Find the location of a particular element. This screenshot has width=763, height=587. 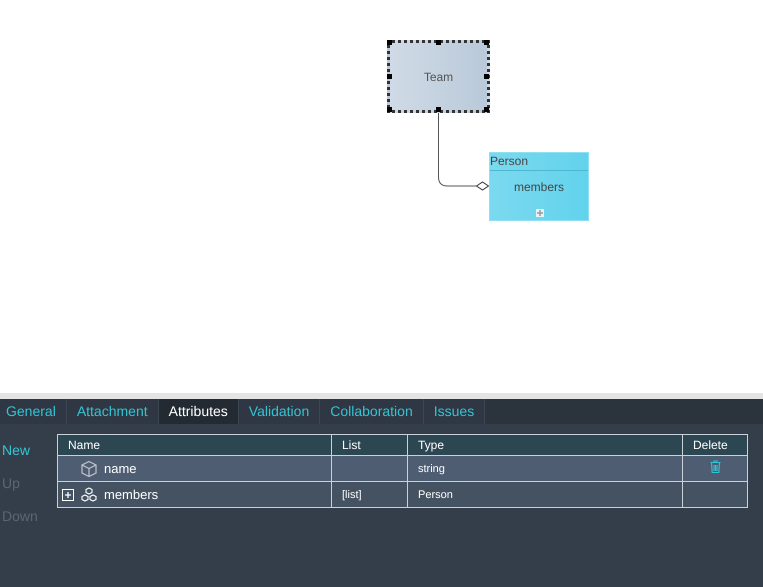

delete-icon is located at coordinates (715, 466).